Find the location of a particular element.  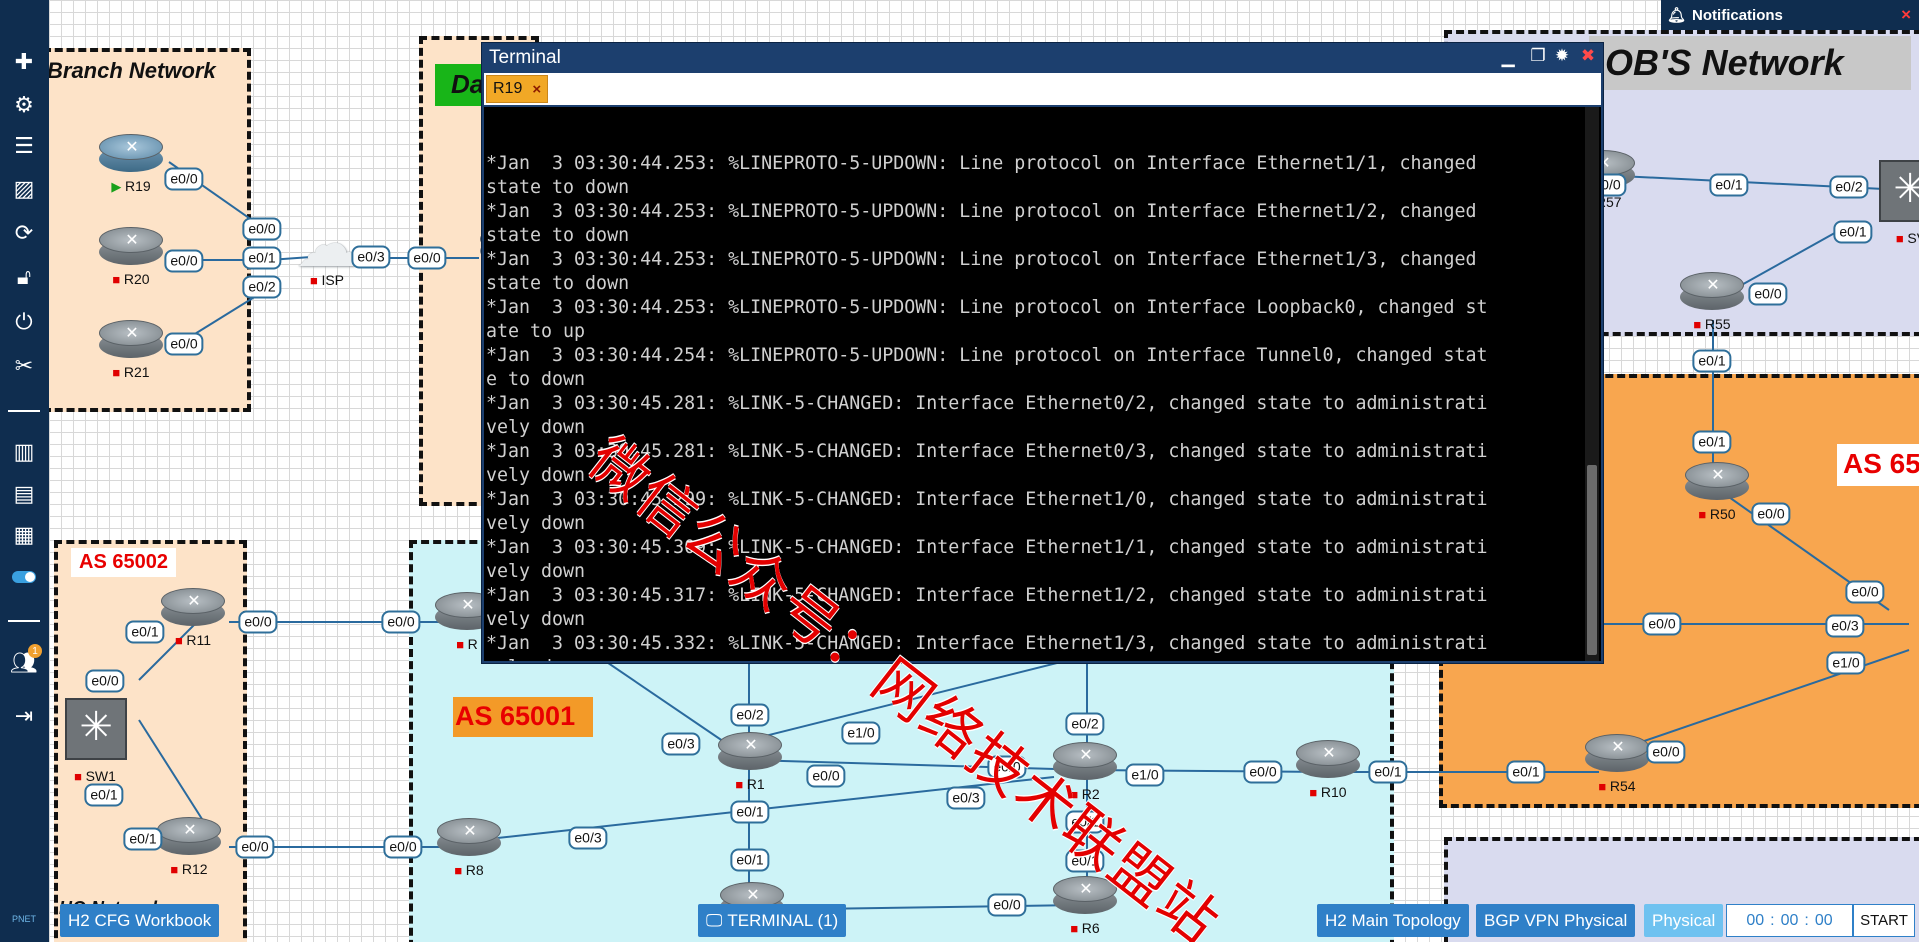

router-r10: R10 is located at coordinates (1328, 769).